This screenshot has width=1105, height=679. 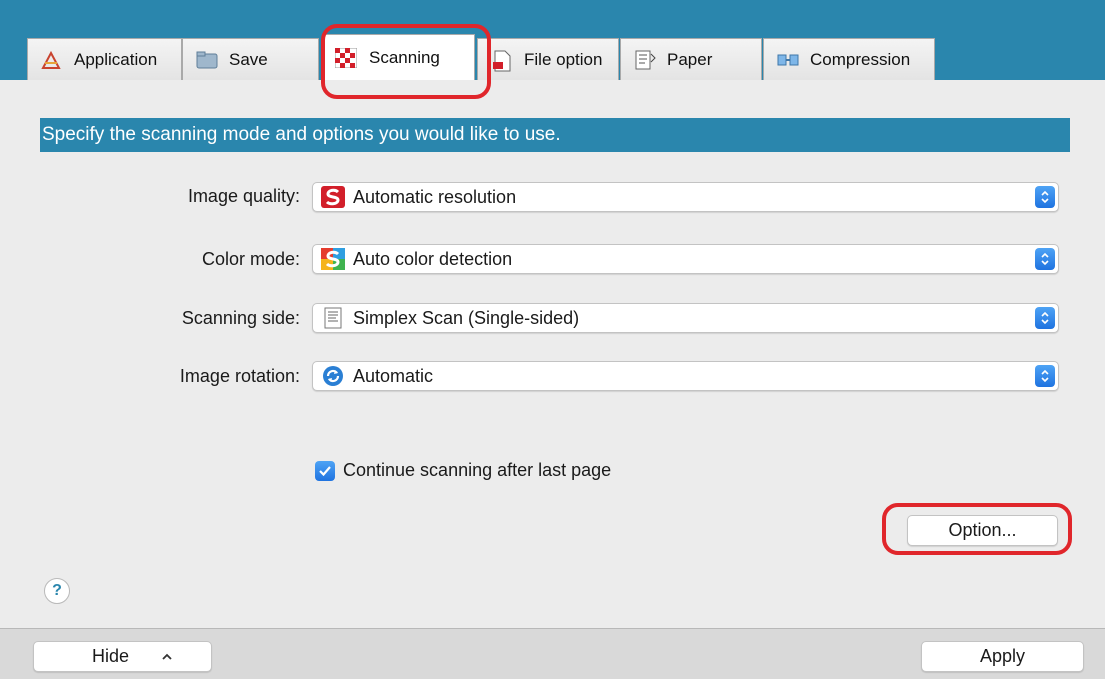 I want to click on chevron-up-icon, so click(x=167, y=656).